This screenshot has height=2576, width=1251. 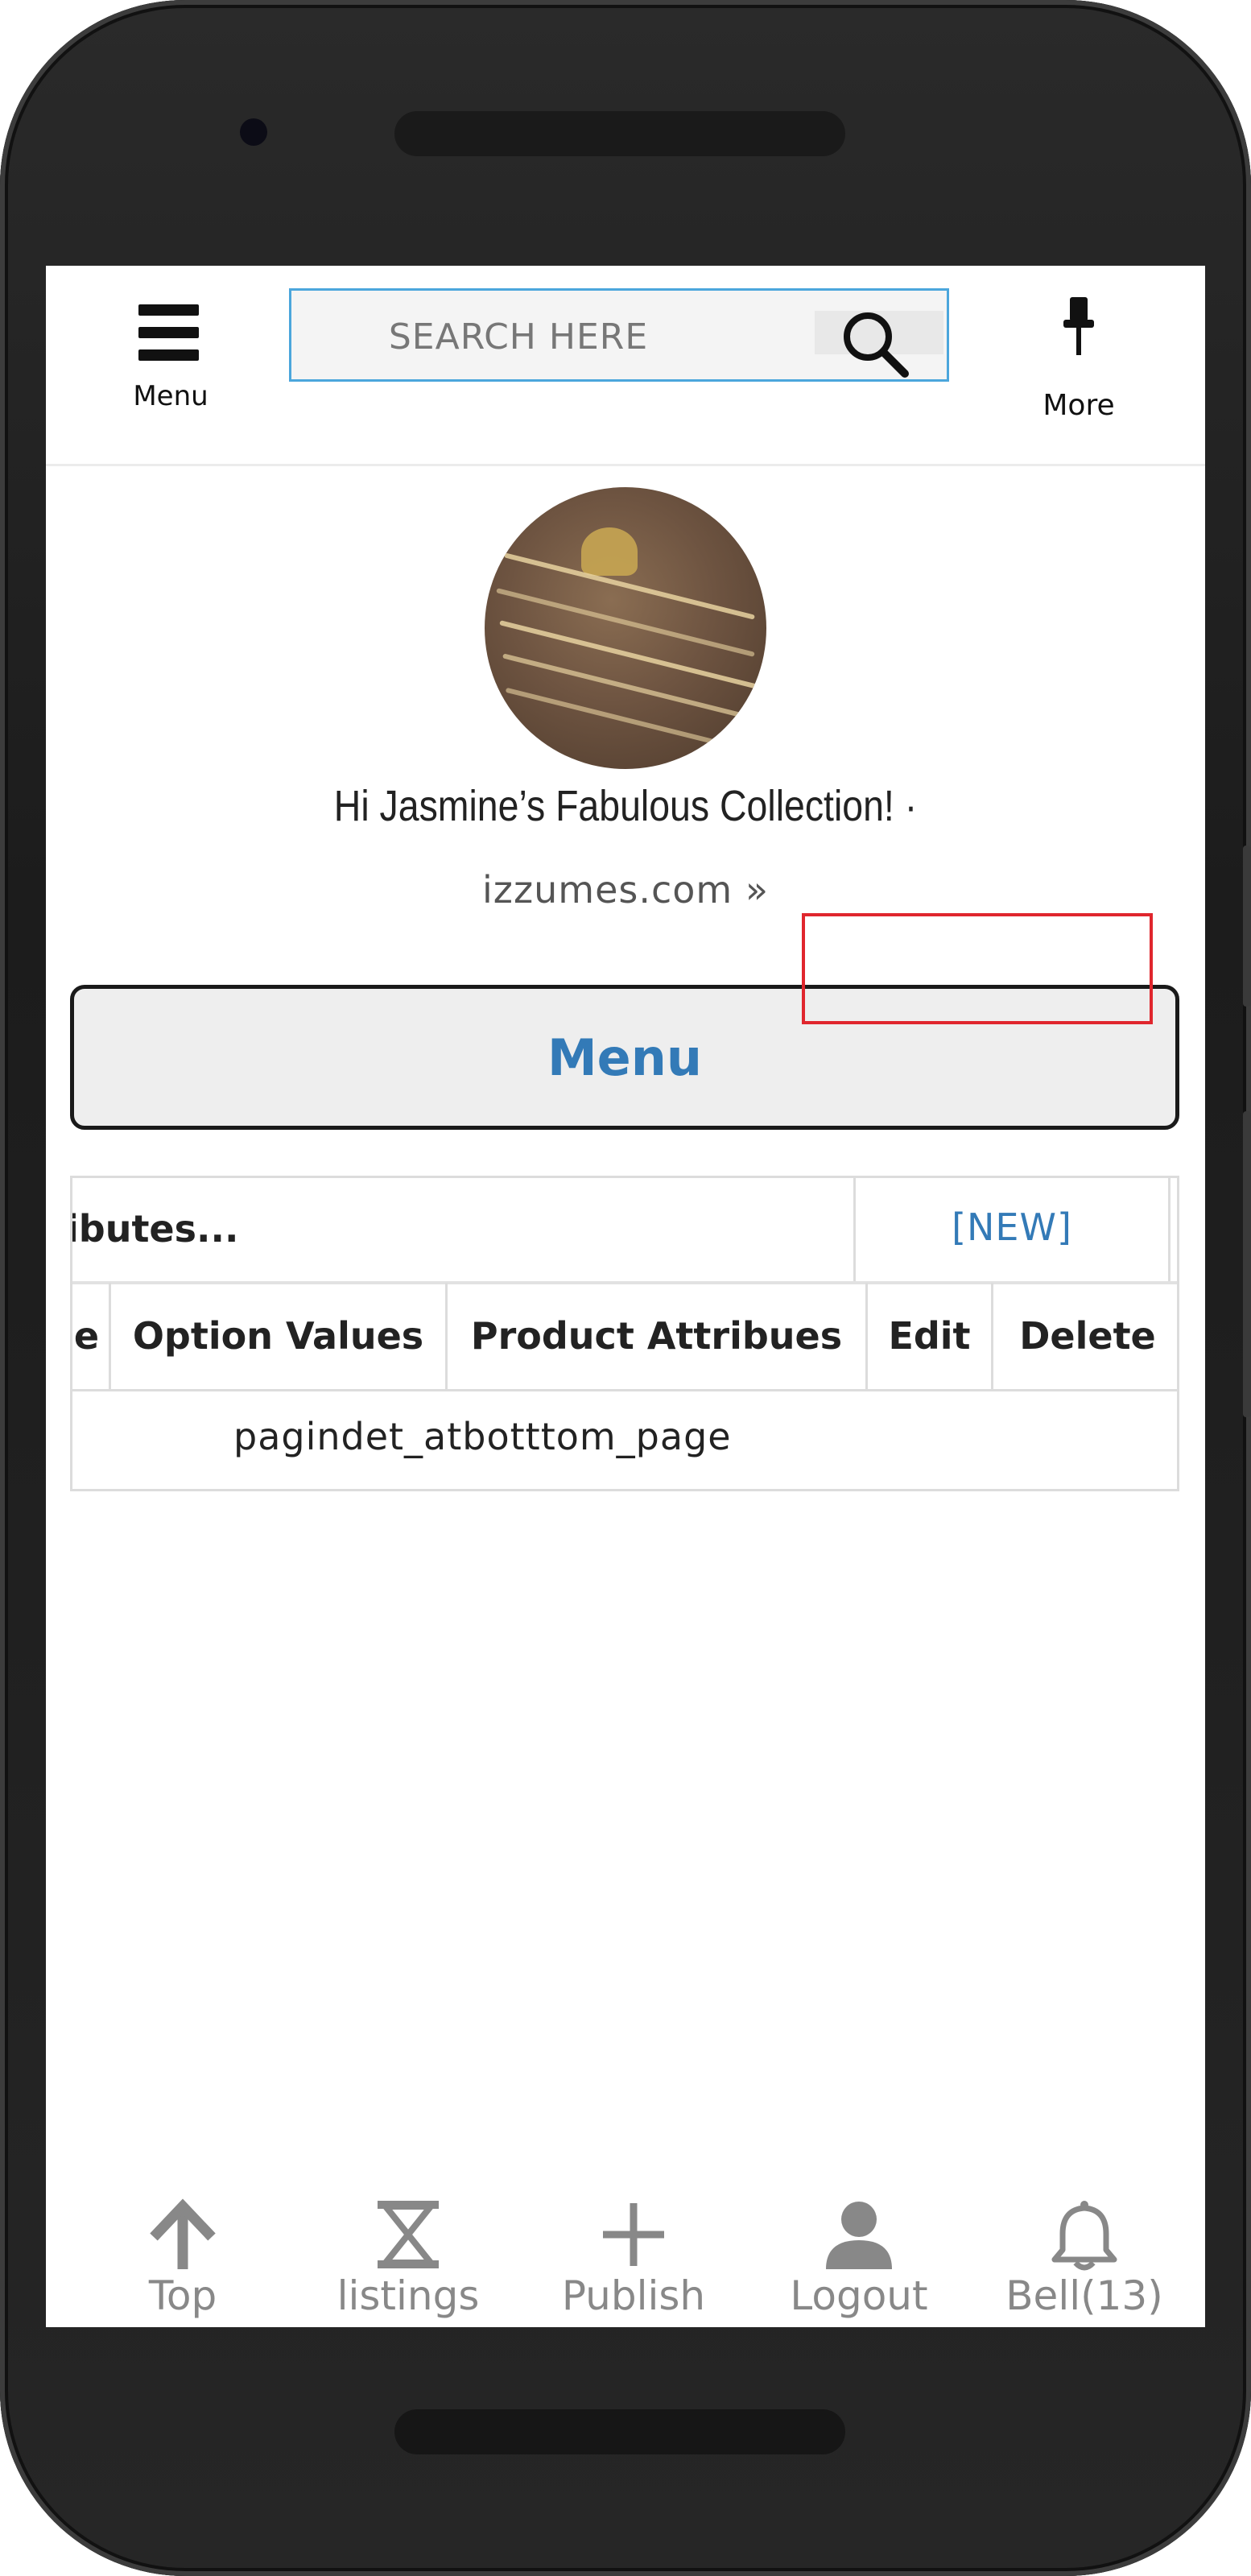 What do you see at coordinates (408, 2295) in the screenshot?
I see `nav-listings-label: listings` at bounding box center [408, 2295].